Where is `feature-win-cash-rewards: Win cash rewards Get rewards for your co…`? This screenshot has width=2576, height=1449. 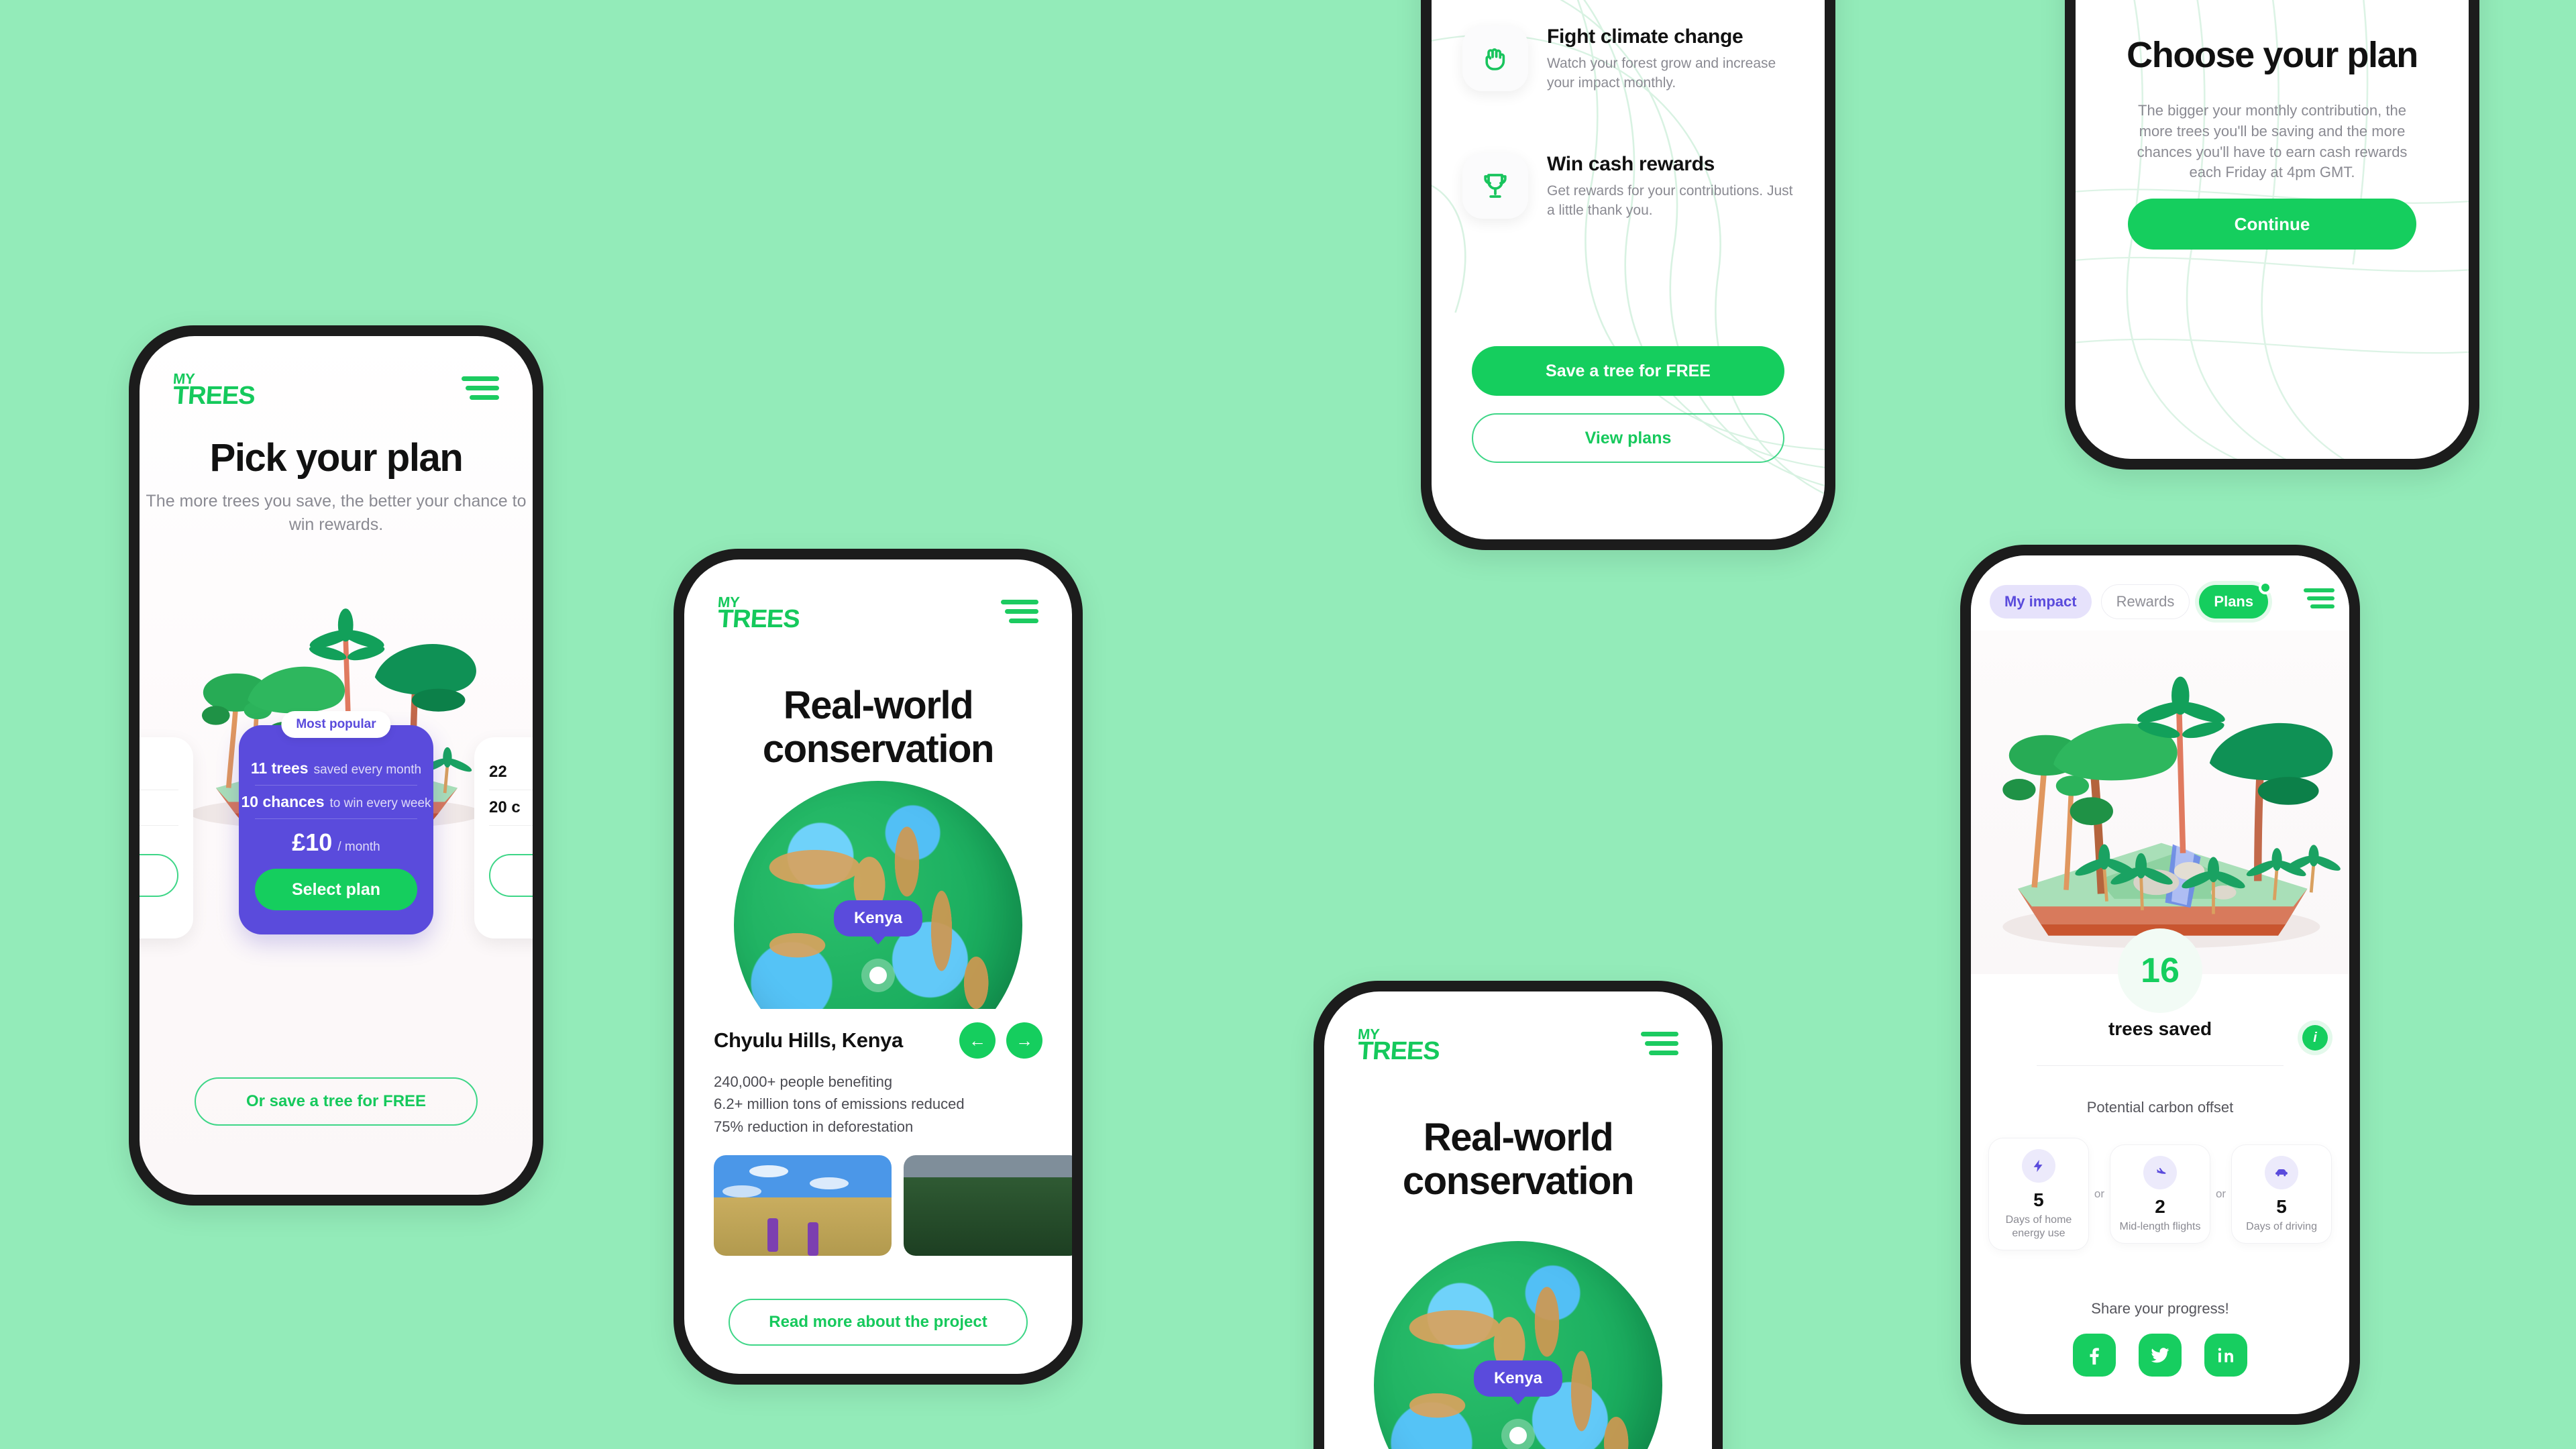 feature-win-cash-rewards: Win cash rewards Get rewards for your co… is located at coordinates (1628, 187).